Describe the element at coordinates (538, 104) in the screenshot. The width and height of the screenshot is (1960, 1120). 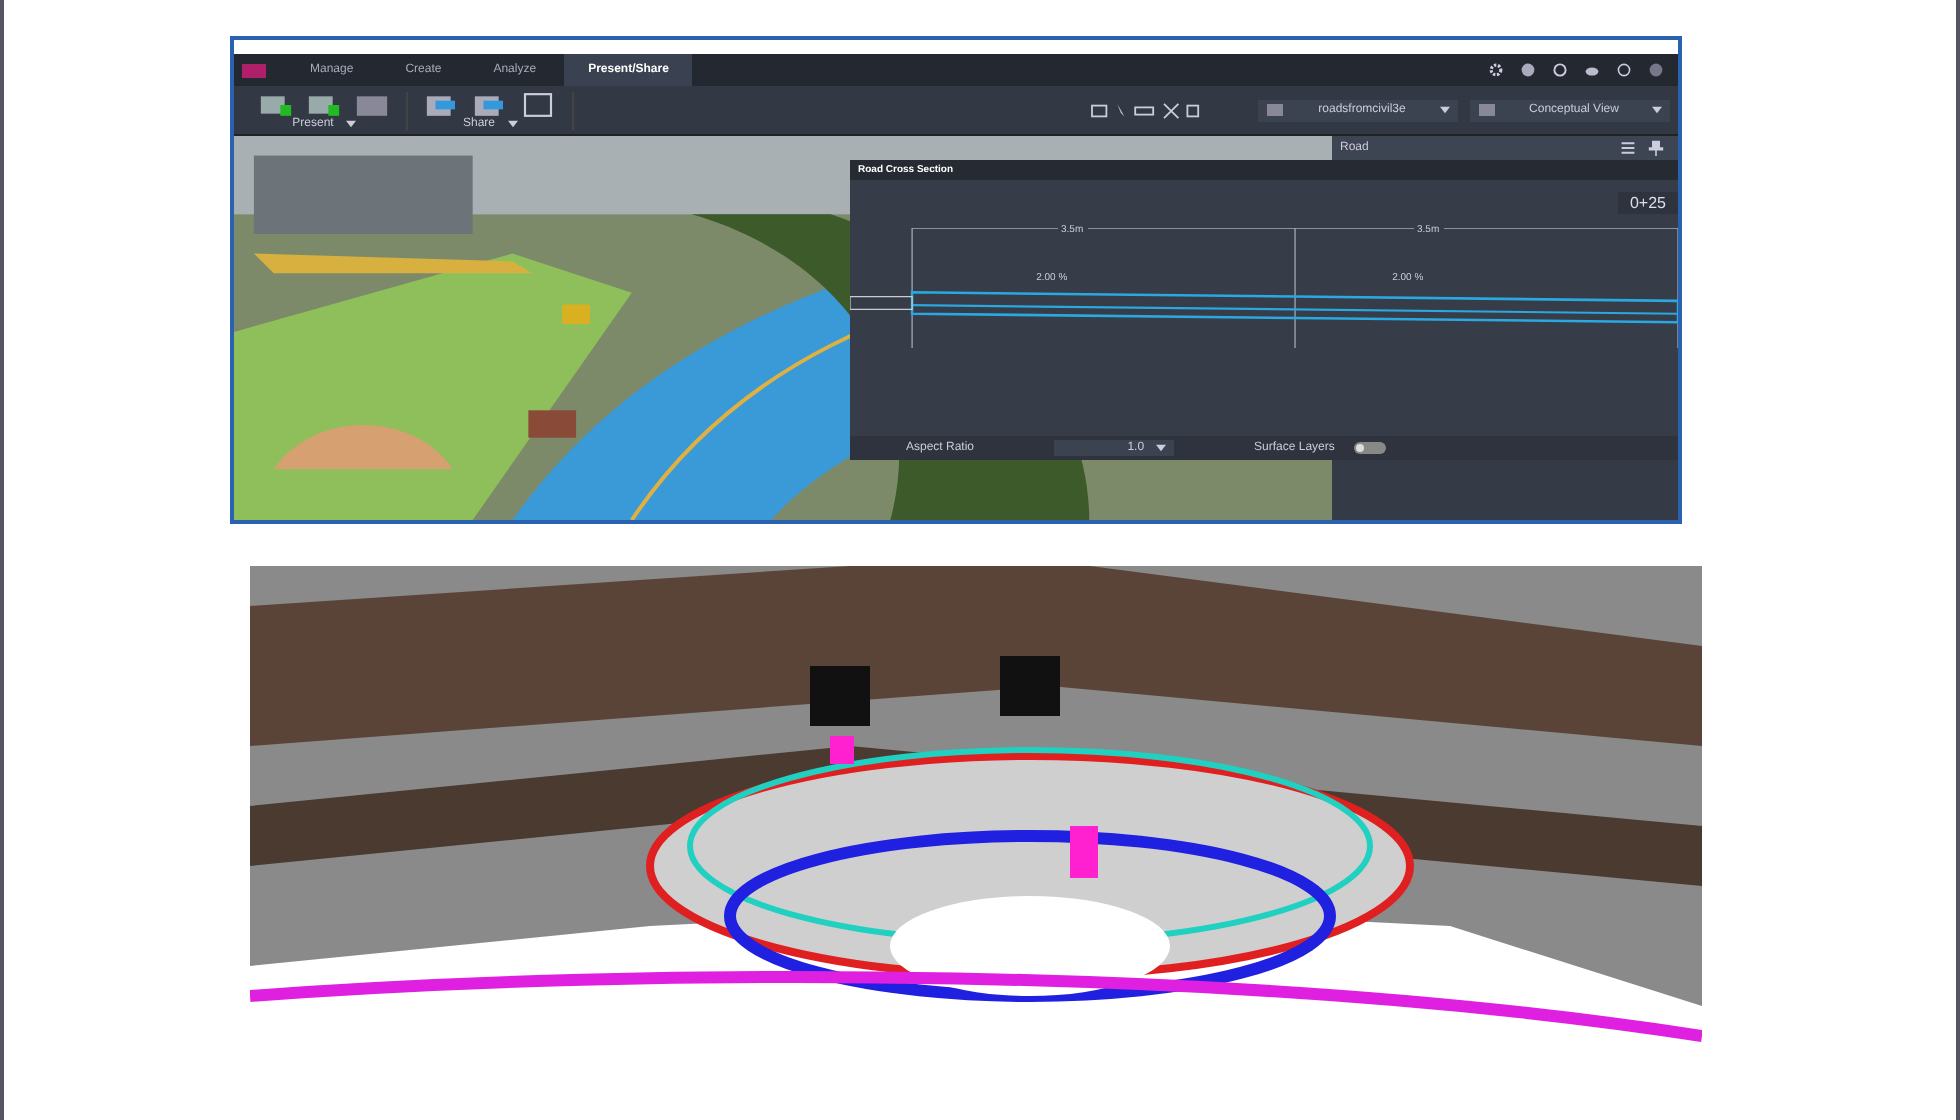
I see `document-icon` at that location.